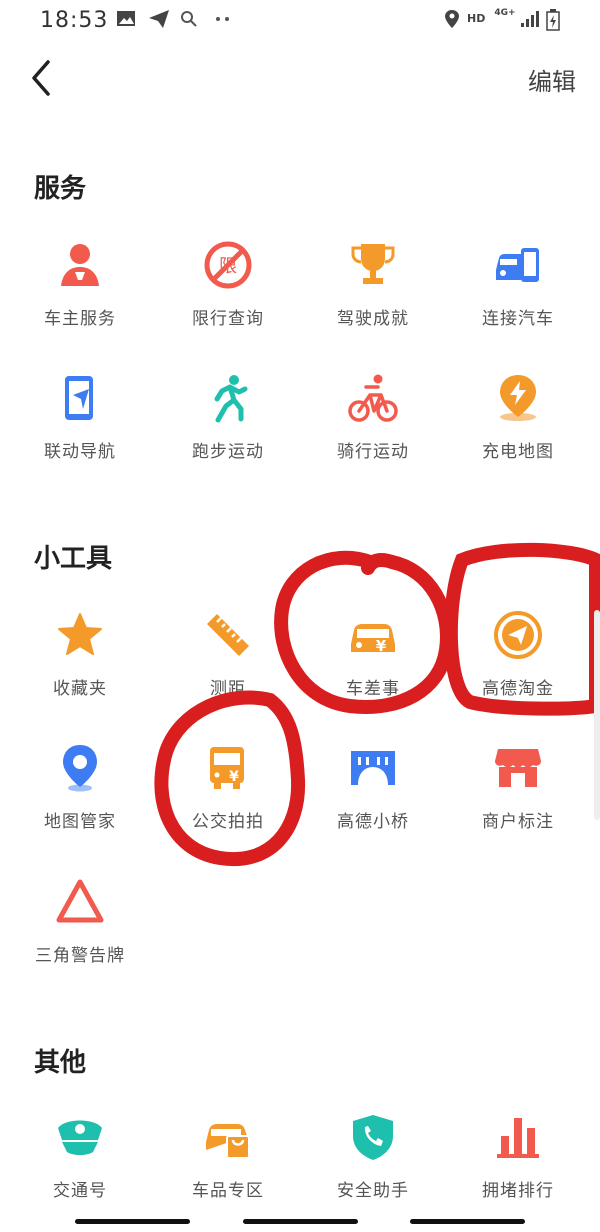 The width and height of the screenshot is (600, 1232). I want to click on no-entry-icon: 限, so click(228, 265).